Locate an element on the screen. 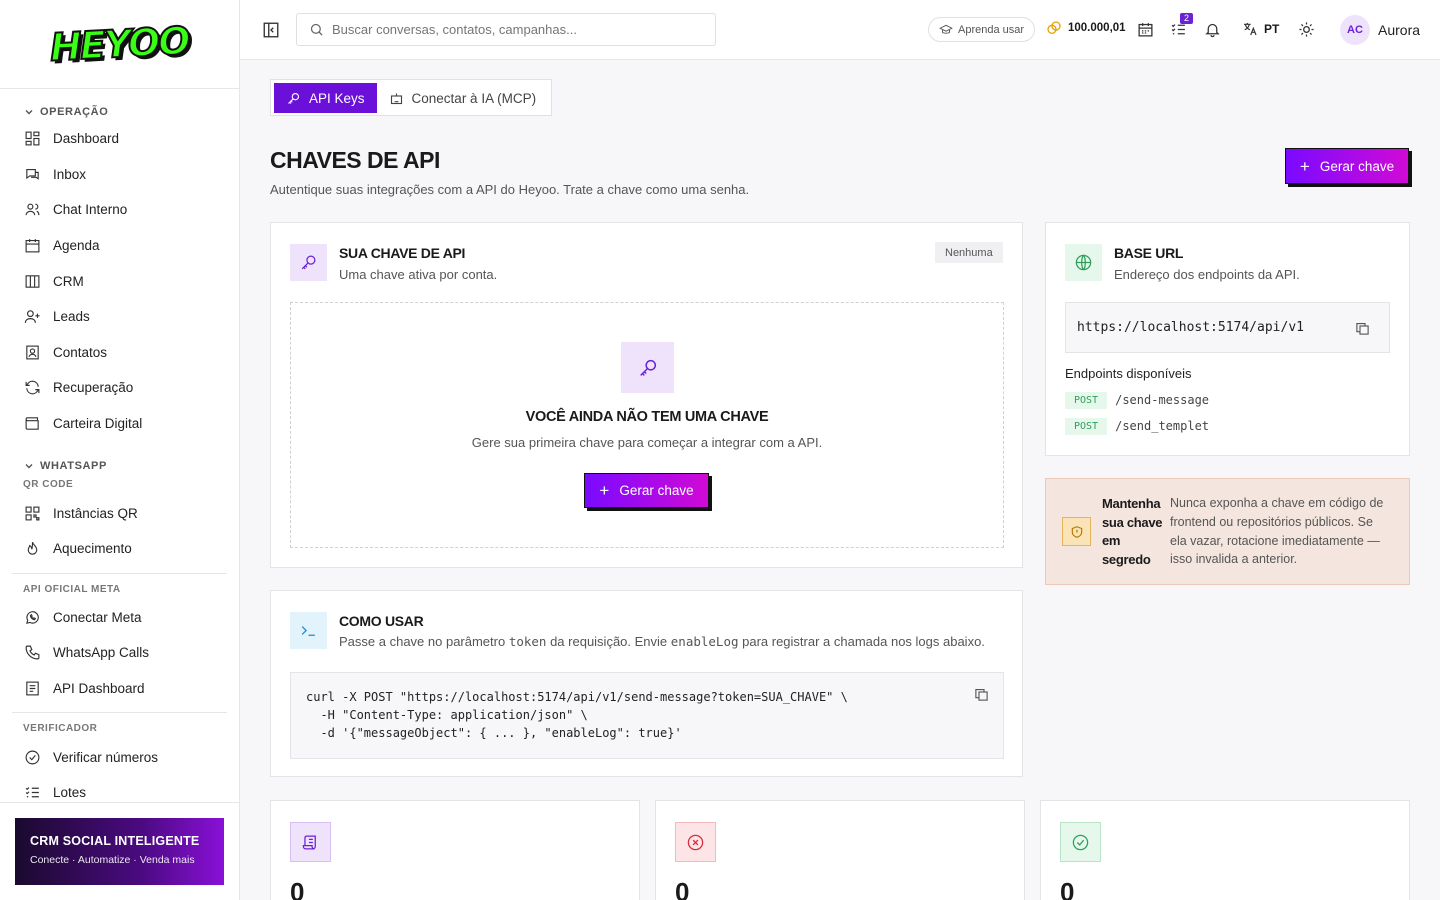 This screenshot has height=900, width=1440. api-dashboard-icon is located at coordinates (32, 688).